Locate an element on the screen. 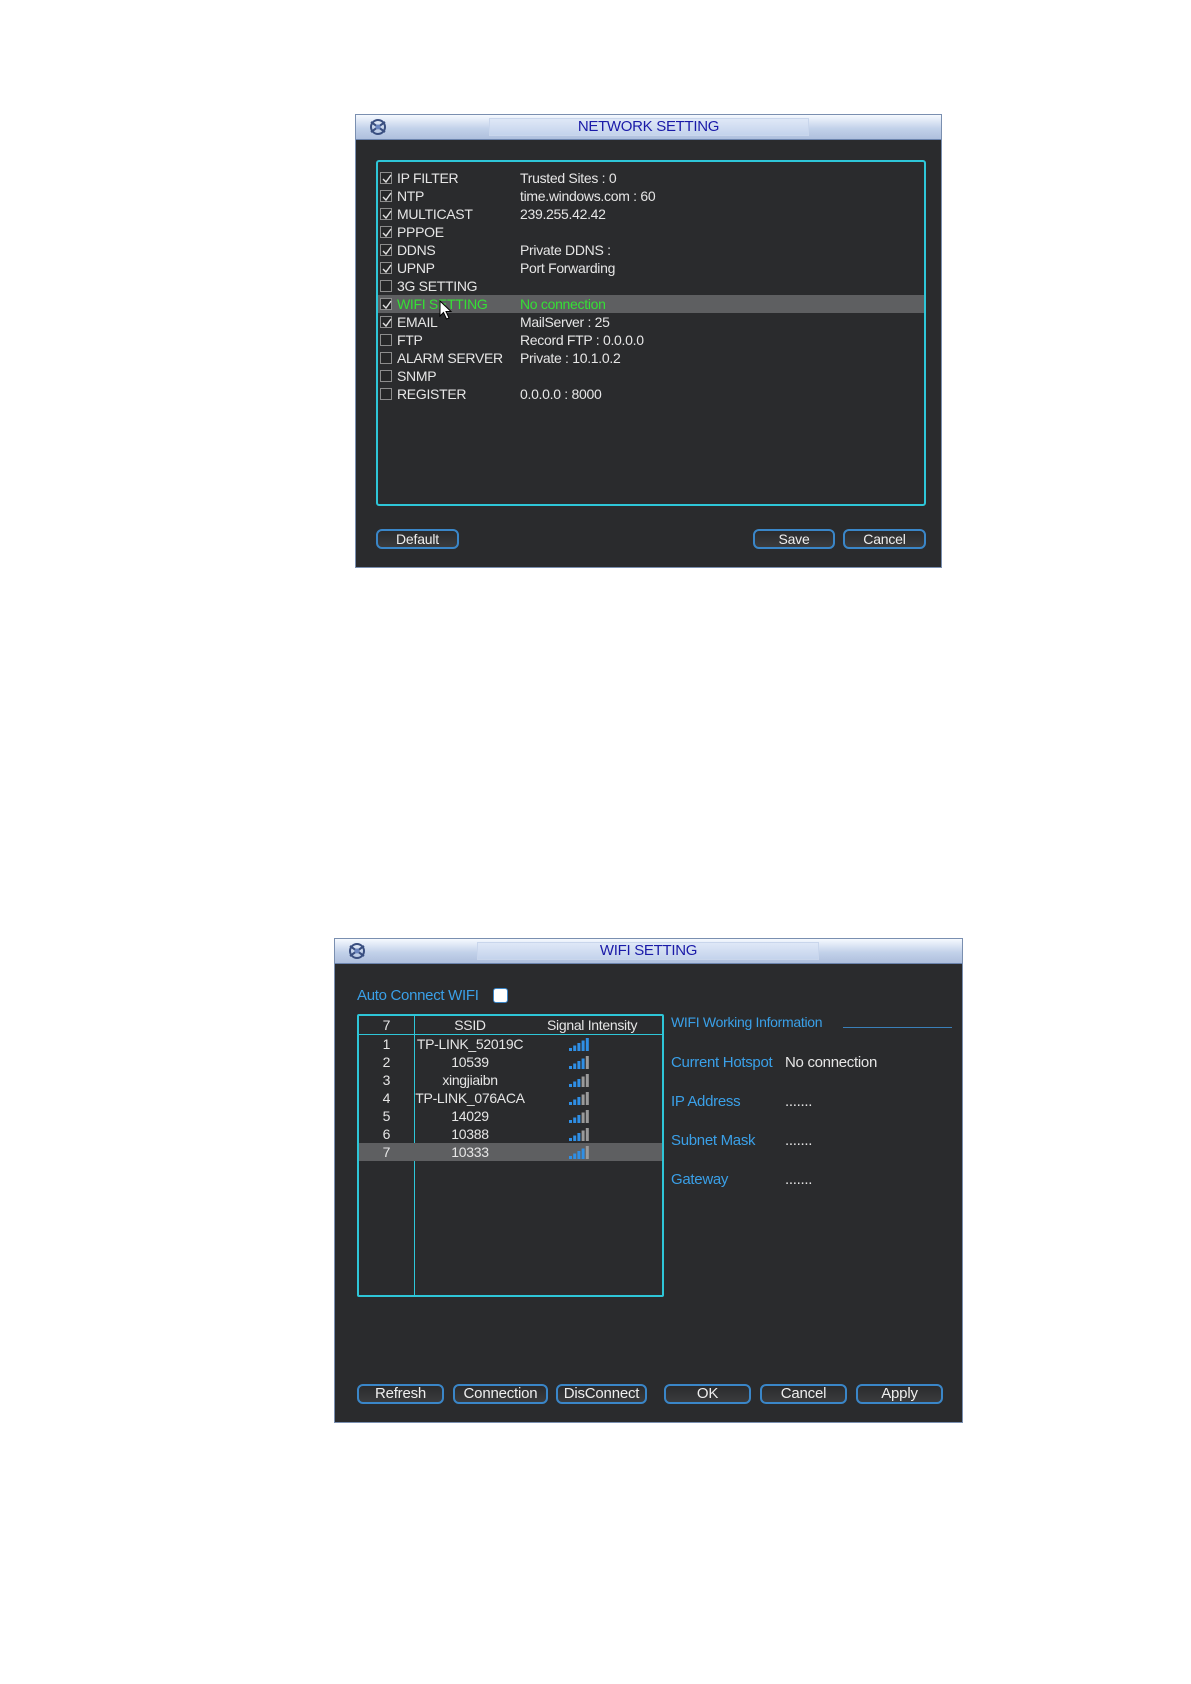  network-title: NETWORK SETTING is located at coordinates (648, 126).